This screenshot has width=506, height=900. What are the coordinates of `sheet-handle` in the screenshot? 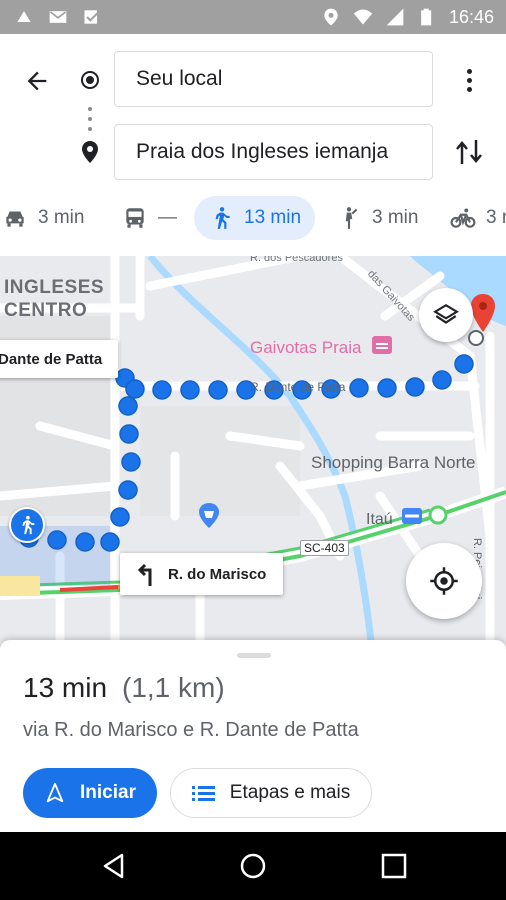 It's located at (254, 655).